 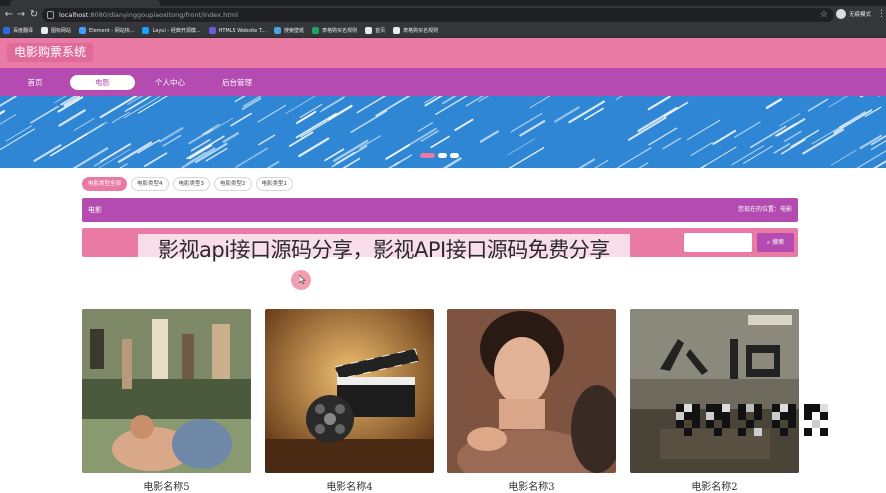 I want to click on cursor-arrow-icon, so click(x=302, y=279).